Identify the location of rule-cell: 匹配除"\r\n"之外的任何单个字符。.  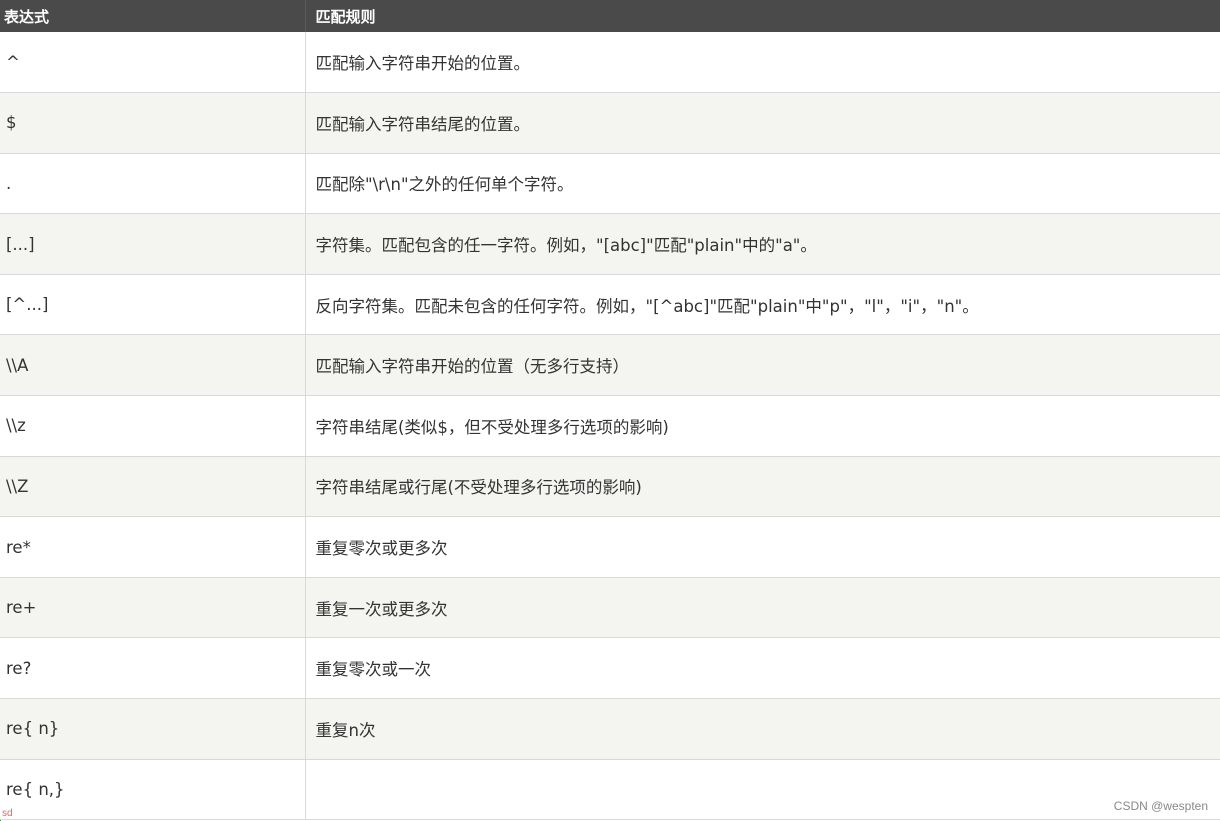
(762, 184).